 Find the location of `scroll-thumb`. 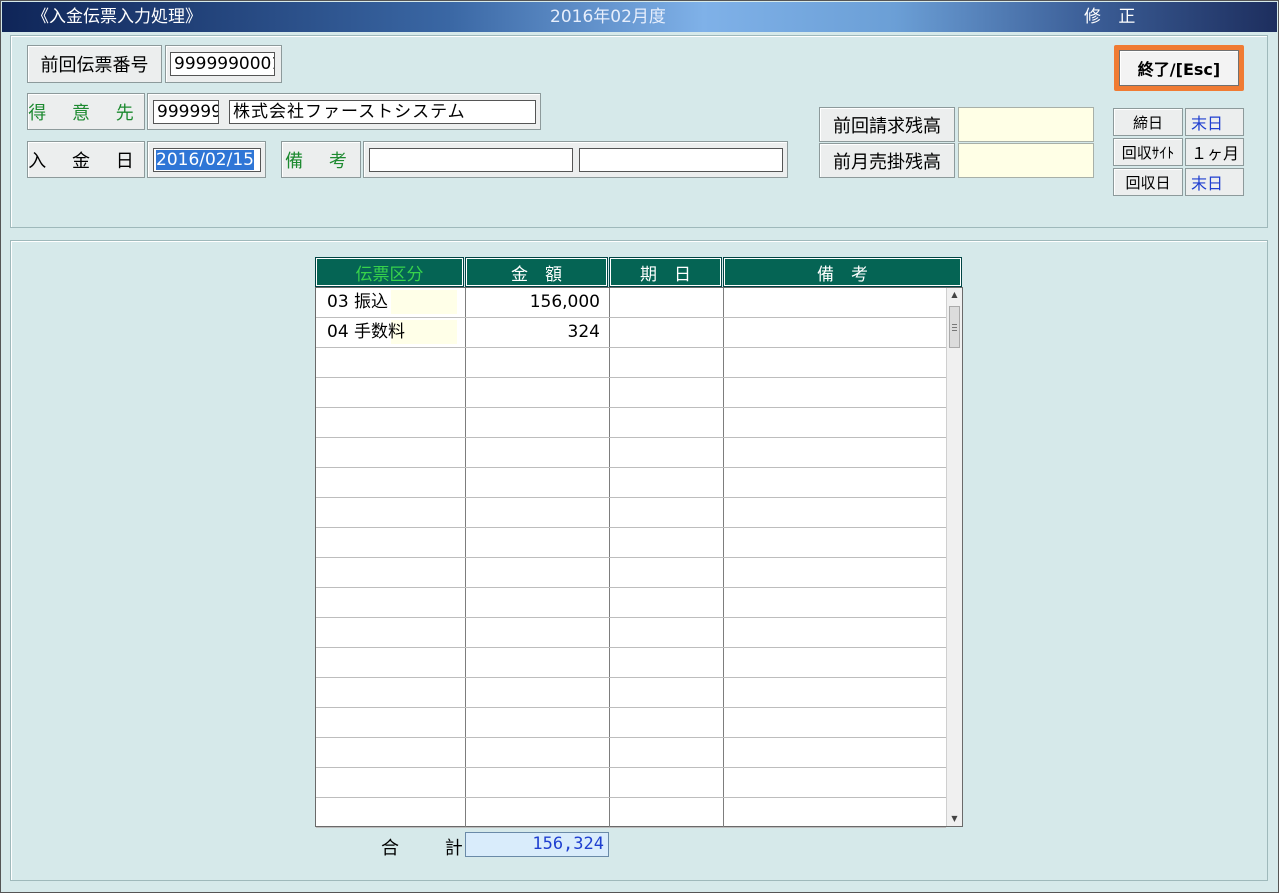

scroll-thumb is located at coordinates (954, 327).